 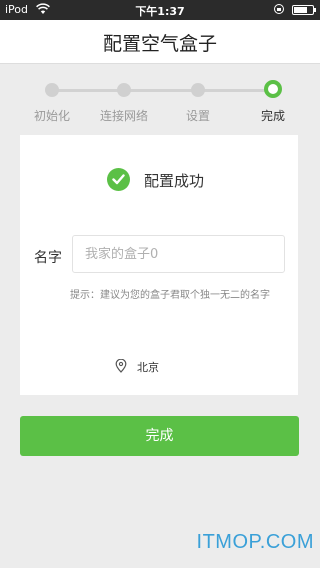 I want to click on progress-stepper: 初始化 连接网络 设置 完成, so click(x=160, y=99).